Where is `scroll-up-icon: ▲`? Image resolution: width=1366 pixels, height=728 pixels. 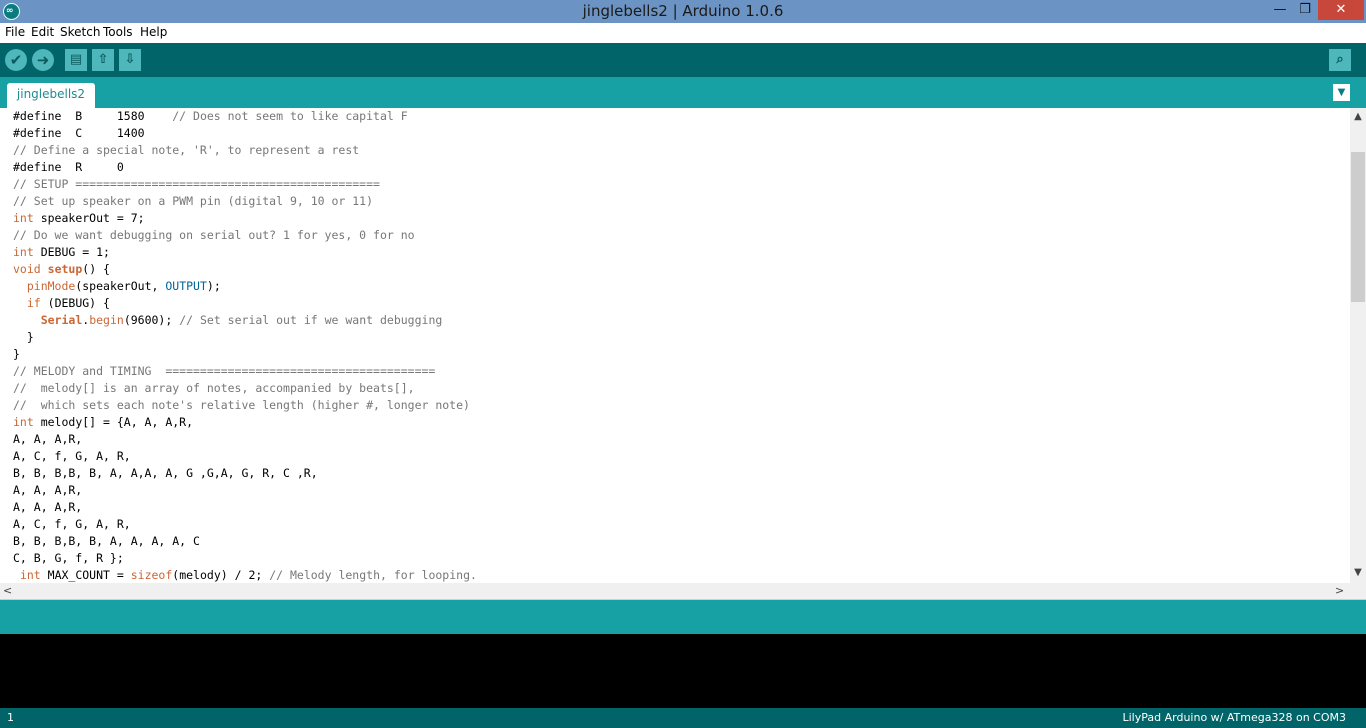 scroll-up-icon: ▲ is located at coordinates (1358, 117).